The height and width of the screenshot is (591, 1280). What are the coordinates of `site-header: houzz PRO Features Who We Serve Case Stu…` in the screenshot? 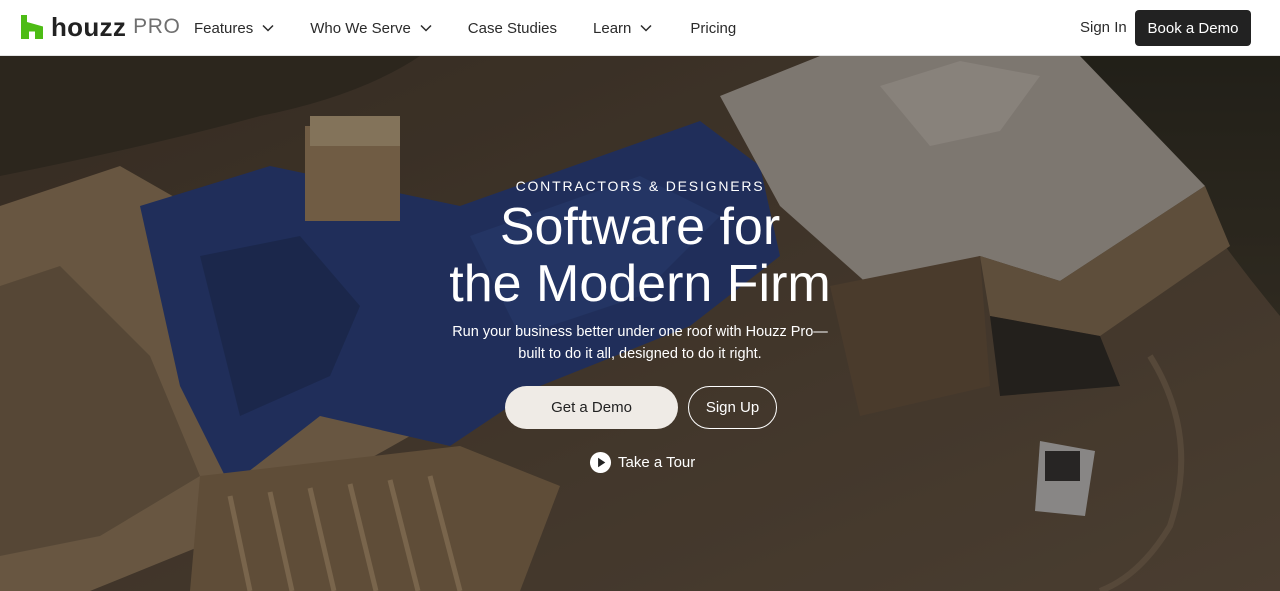 It's located at (640, 28).